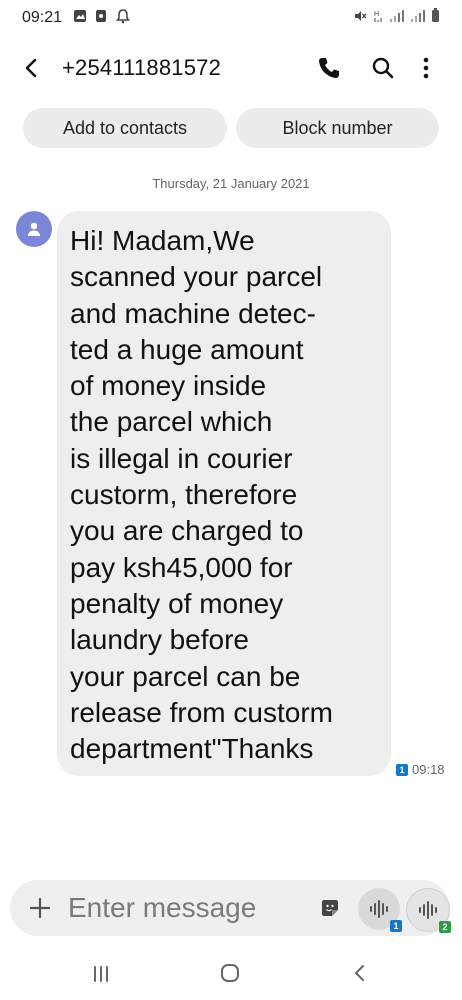 This screenshot has height=1000, width=462. I want to click on message-composer: 1 2, so click(230, 908).